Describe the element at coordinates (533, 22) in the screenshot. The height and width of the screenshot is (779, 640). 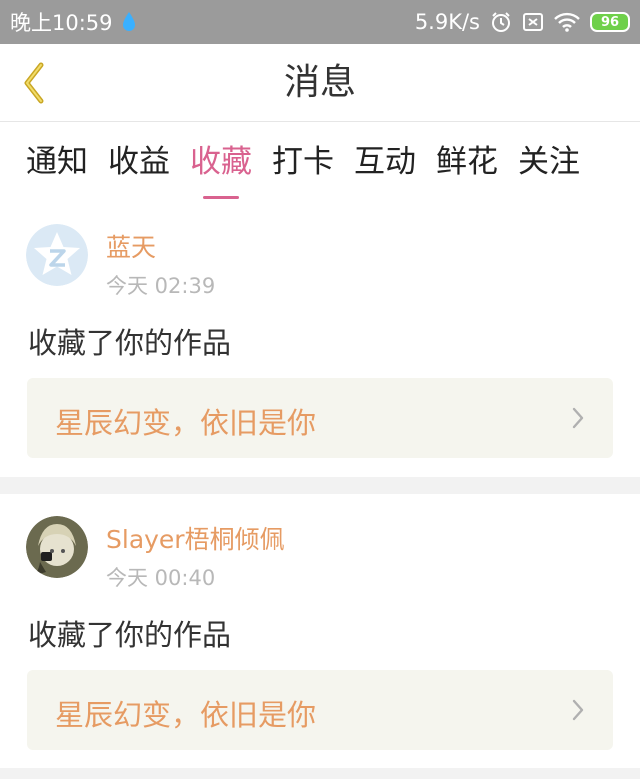
I see `sim-icon` at that location.